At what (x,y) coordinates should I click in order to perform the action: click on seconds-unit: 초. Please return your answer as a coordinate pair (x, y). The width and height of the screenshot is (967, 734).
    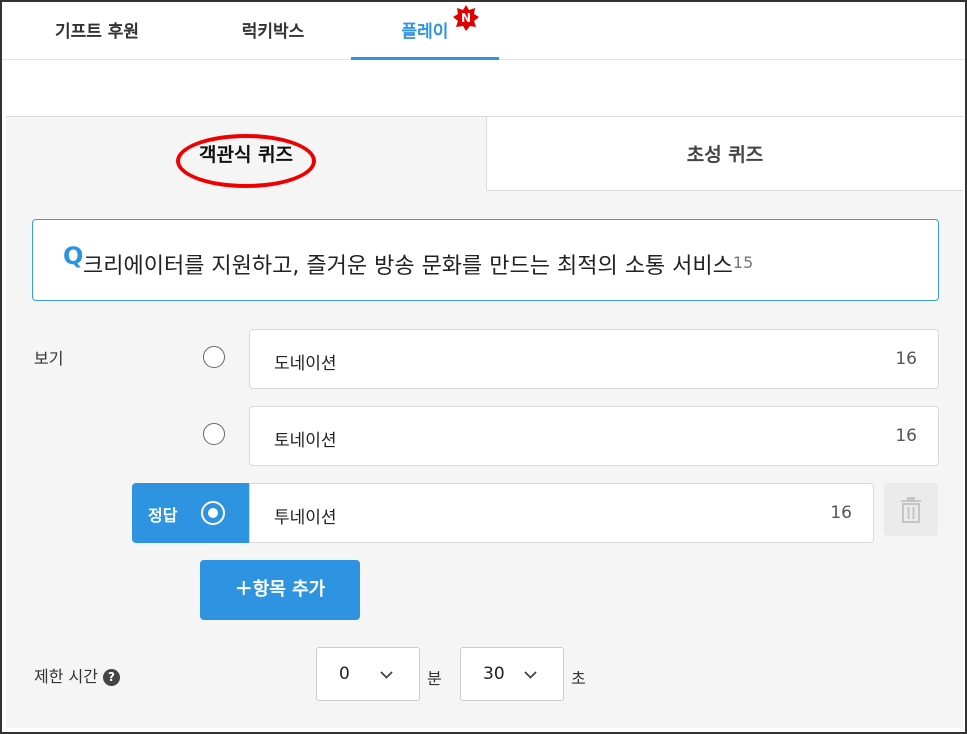
    Looking at the image, I should click on (578, 678).